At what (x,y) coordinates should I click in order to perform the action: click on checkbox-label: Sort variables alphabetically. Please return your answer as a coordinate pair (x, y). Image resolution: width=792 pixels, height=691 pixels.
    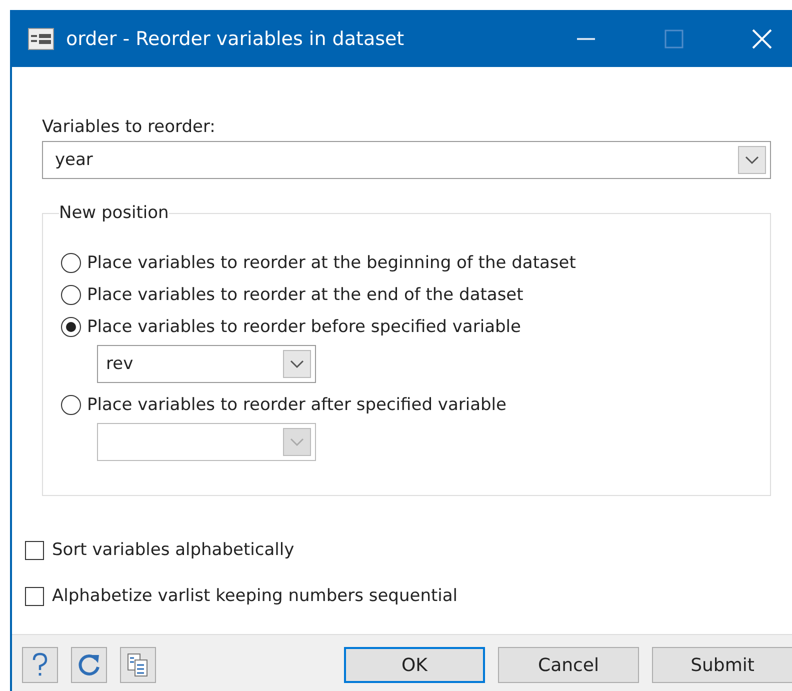
    Looking at the image, I should click on (173, 550).